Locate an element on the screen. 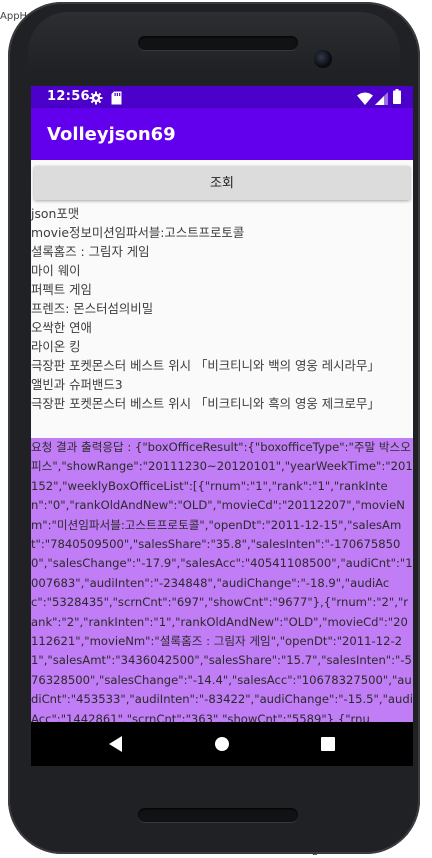 Image resolution: width=432 pixels, height=858 pixels. navigation-bar is located at coordinates (222, 744).